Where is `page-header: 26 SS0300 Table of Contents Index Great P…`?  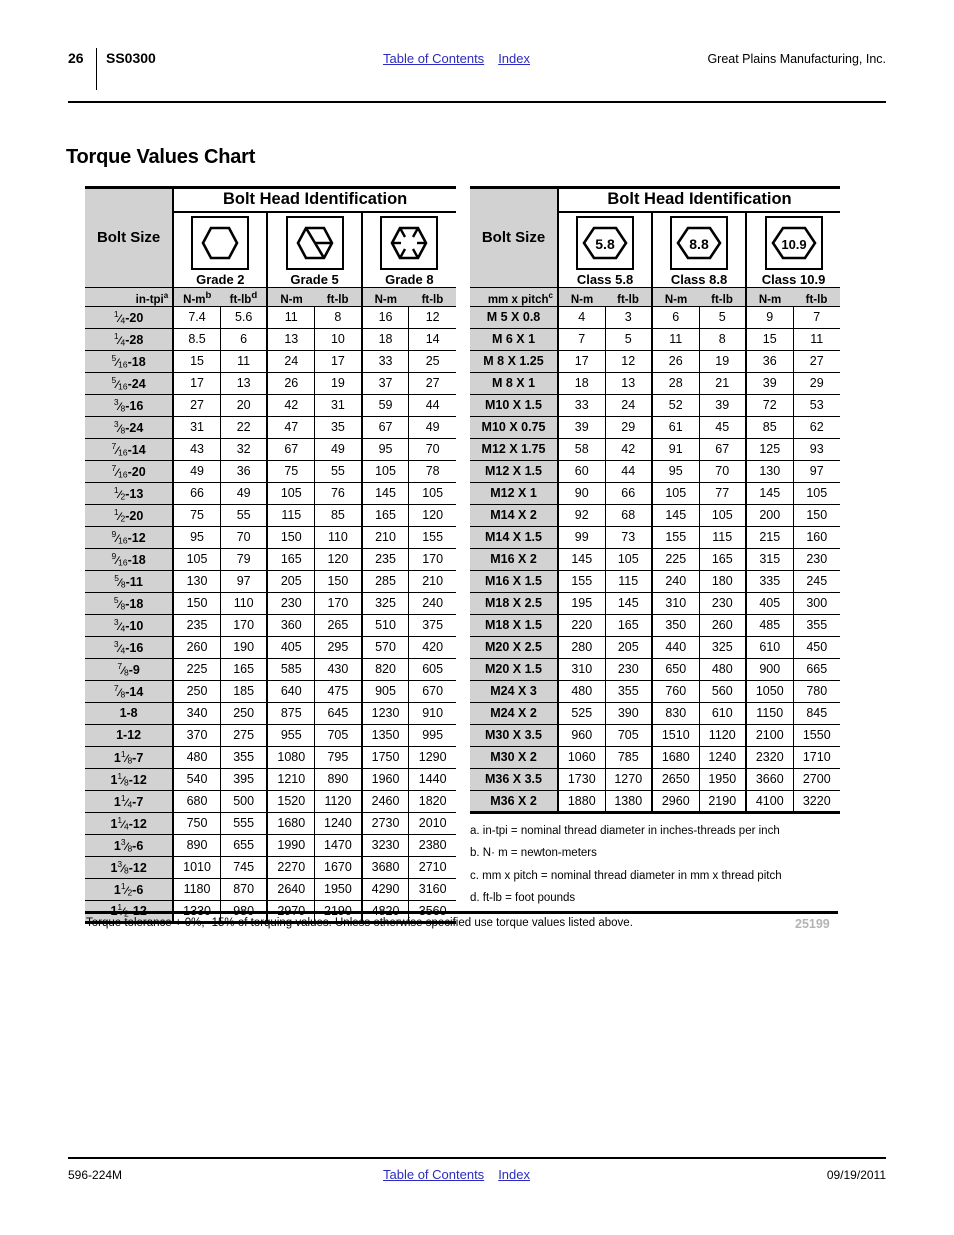
page-header: 26 SS0300 Table of Contents Index Great P… is located at coordinates (477, 69).